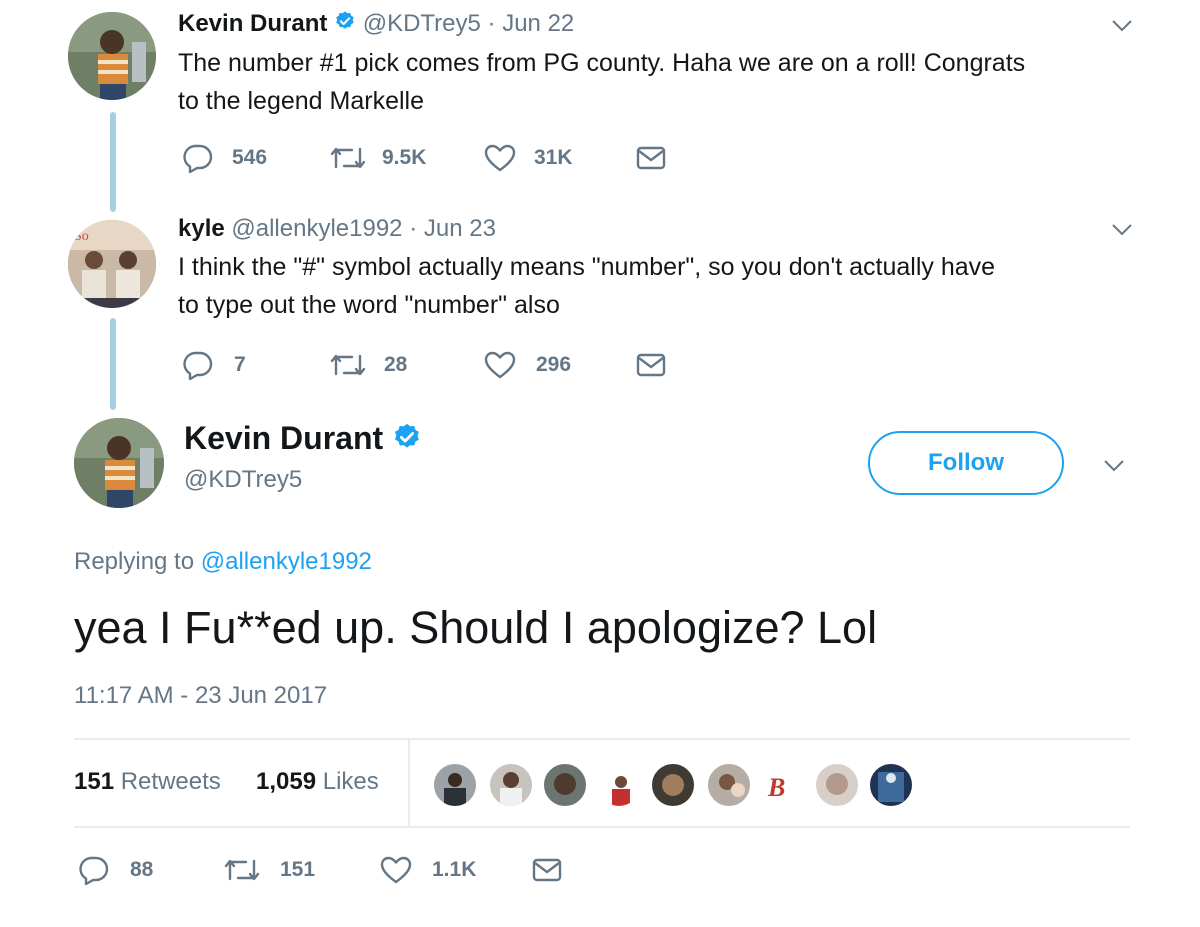  What do you see at coordinates (454, 869) in the screenshot?
I see `like-count: 1.1K` at bounding box center [454, 869].